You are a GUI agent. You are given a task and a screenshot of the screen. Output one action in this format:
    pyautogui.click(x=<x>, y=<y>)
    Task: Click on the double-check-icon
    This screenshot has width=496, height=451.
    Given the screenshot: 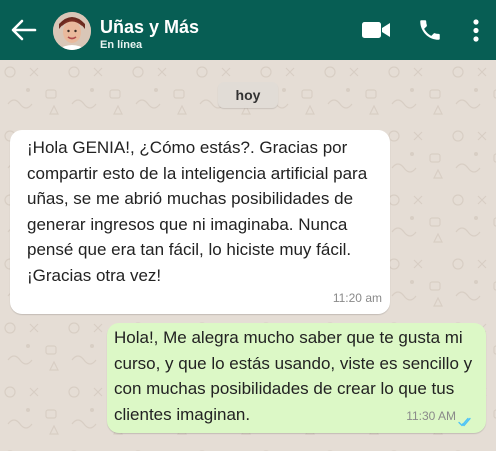 What is the action you would take?
    pyautogui.click(x=464, y=422)
    